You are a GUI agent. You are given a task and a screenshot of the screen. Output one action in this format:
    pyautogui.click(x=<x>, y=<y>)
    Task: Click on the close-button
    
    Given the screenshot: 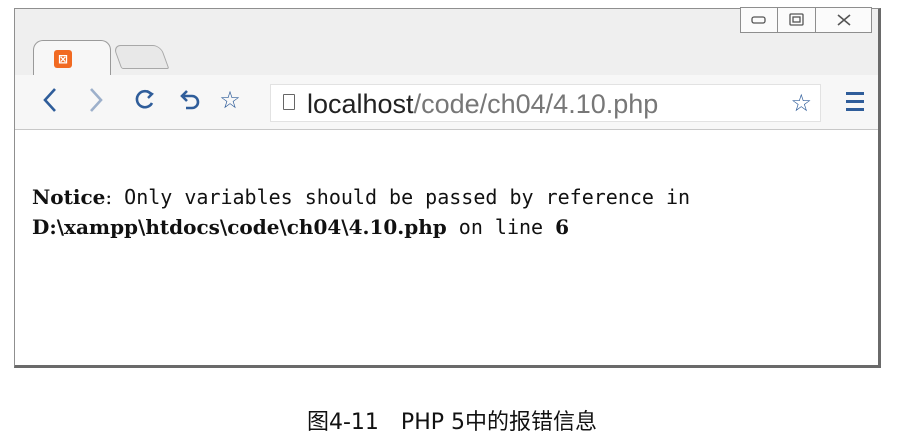 What is the action you would take?
    pyautogui.click(x=844, y=20)
    